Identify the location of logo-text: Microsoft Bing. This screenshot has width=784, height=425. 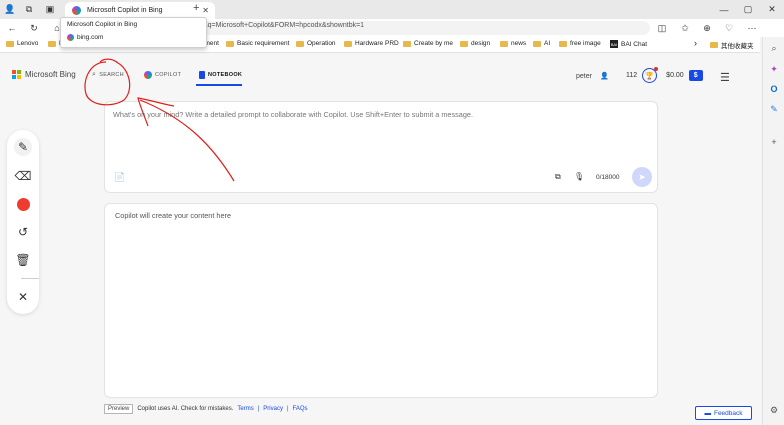
(50, 74).